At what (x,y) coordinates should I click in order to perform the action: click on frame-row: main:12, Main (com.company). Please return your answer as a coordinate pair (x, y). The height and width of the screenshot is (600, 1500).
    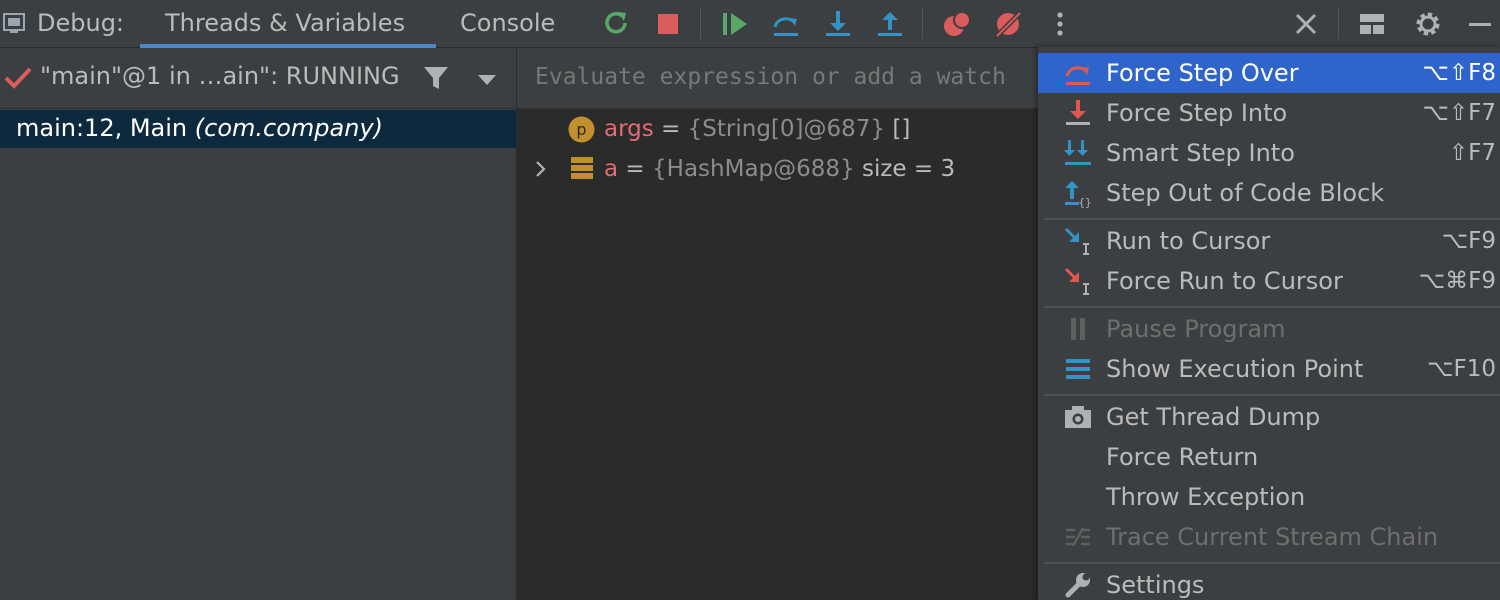
    Looking at the image, I should click on (258, 129).